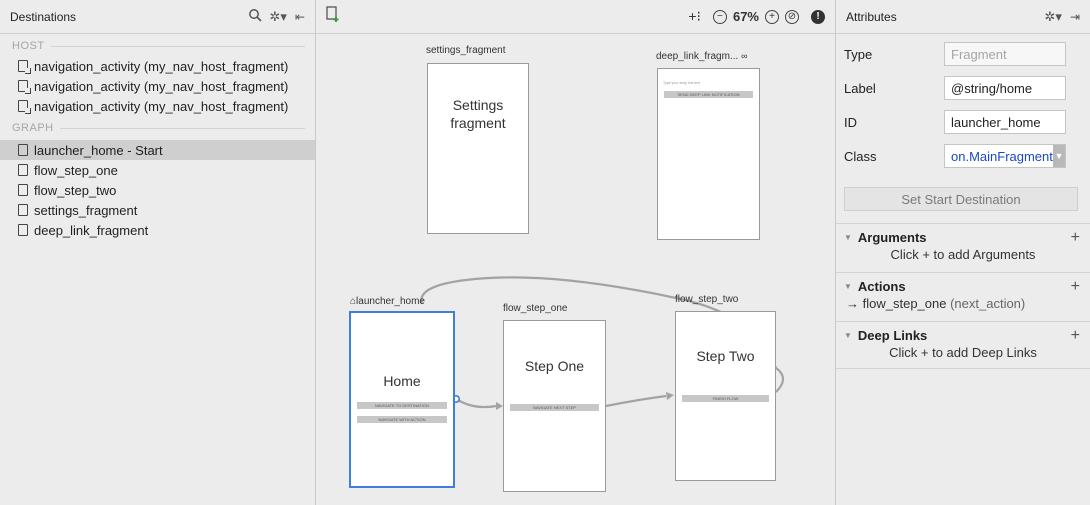 Image resolution: width=1090 pixels, height=505 pixels. I want to click on action-item: → flow_step_one (next_action), so click(963, 303).